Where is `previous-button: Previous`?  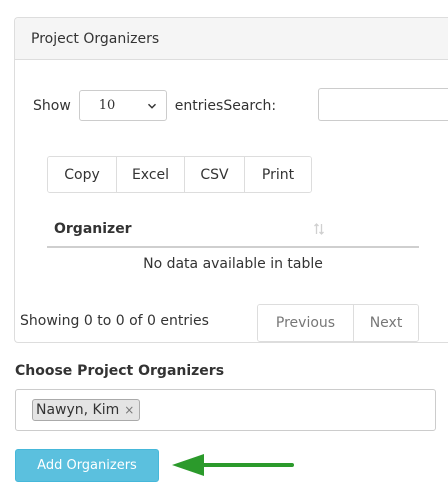 previous-button: Previous is located at coordinates (306, 323).